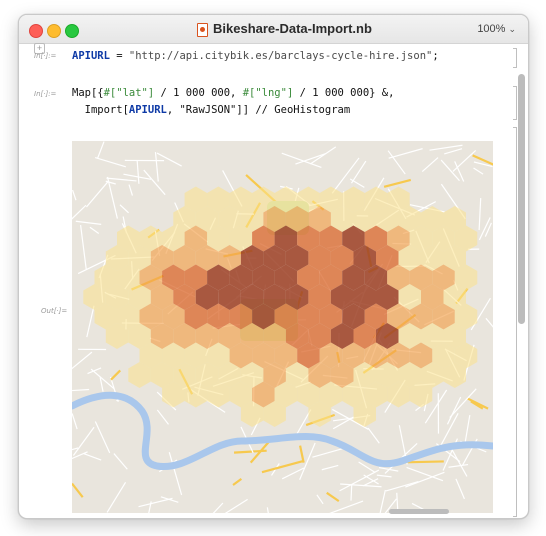 The width and height of the screenshot is (546, 536). What do you see at coordinates (515, 103) in the screenshot?
I see `cell2-bracket` at bounding box center [515, 103].